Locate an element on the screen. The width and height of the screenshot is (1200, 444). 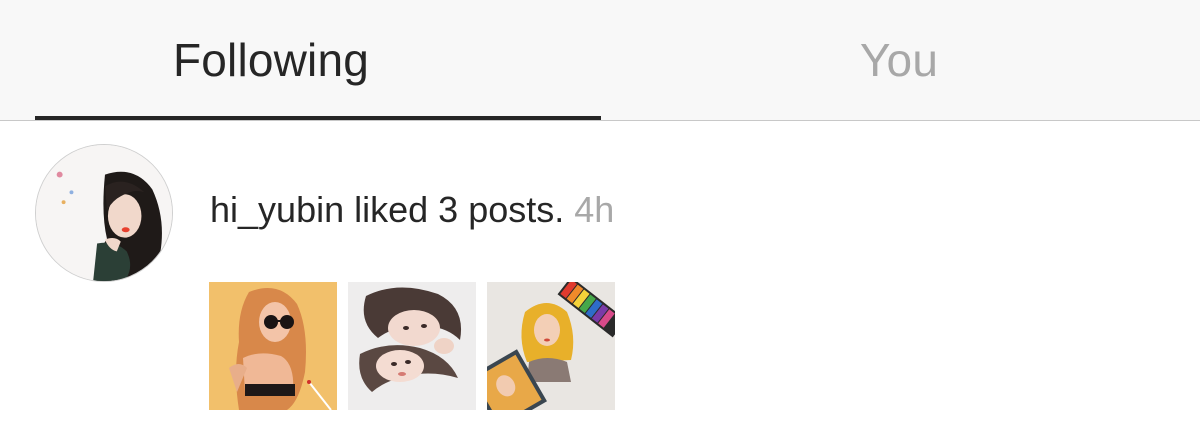
avatar-image is located at coordinates (104, 213).